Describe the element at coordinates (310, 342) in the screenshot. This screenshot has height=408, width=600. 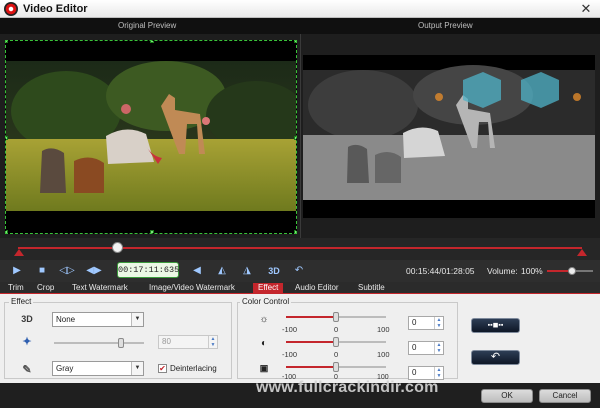
I see `contrast-fill` at that location.